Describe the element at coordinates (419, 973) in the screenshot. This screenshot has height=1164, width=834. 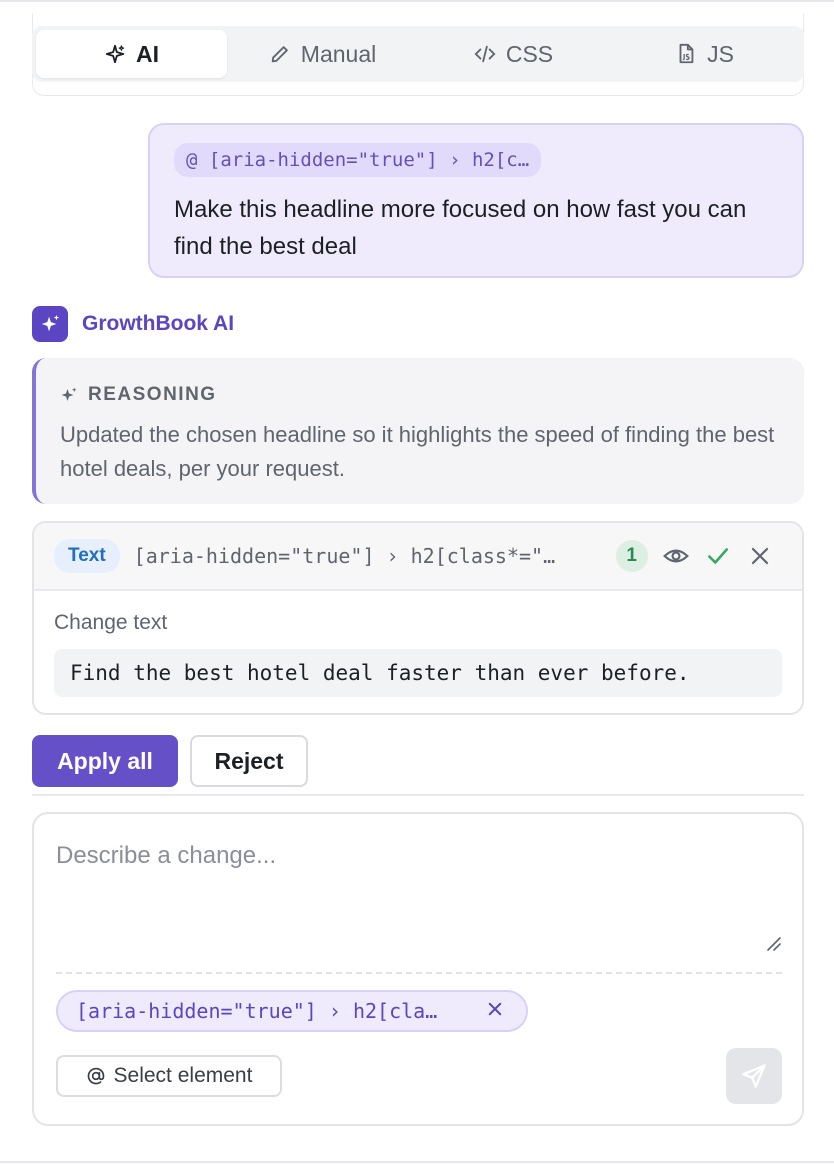
I see `composer-divider` at that location.